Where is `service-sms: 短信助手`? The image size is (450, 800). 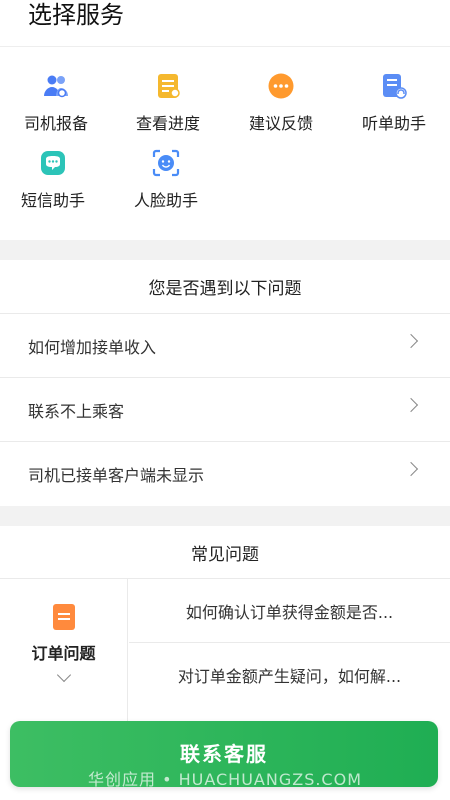
service-sms: 短信助手 is located at coordinates (54, 180).